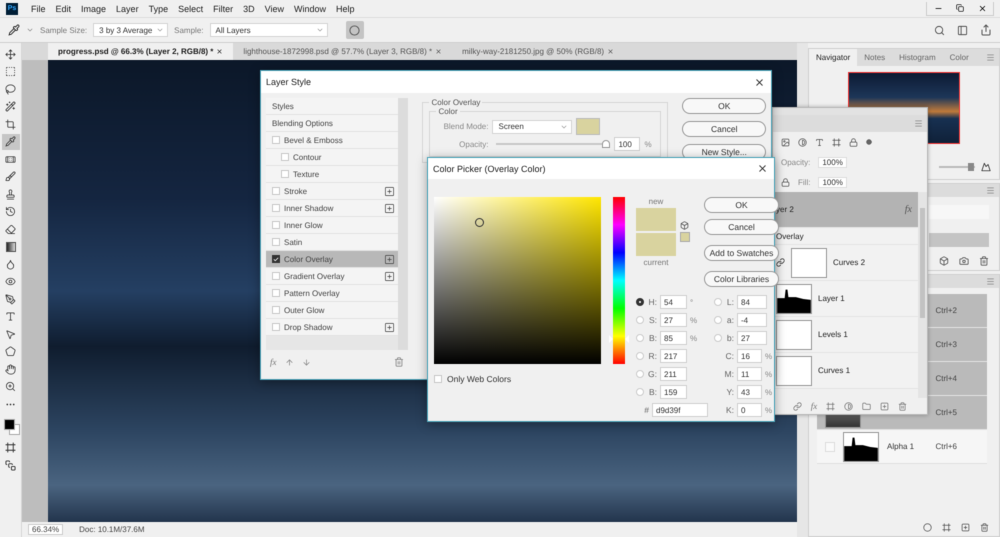  What do you see at coordinates (332, 242) in the screenshot?
I see `style-list-item: Satin` at bounding box center [332, 242].